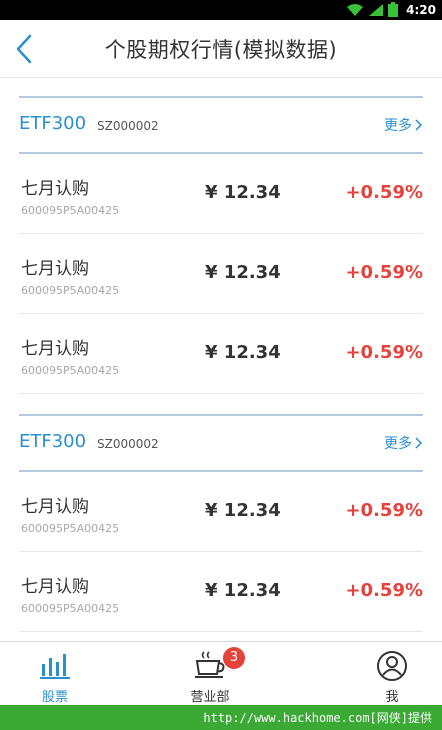 This screenshot has height=730, width=442. What do you see at coordinates (392, 666) in the screenshot?
I see `user-icon` at bounding box center [392, 666].